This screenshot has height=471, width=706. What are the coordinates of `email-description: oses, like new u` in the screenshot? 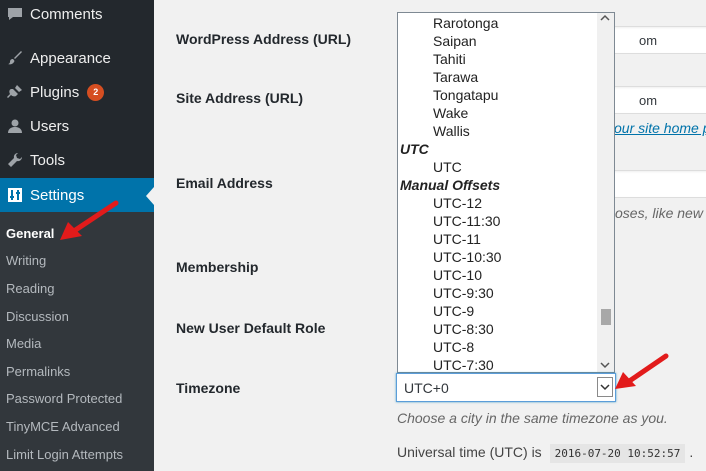 It's located at (660, 213).